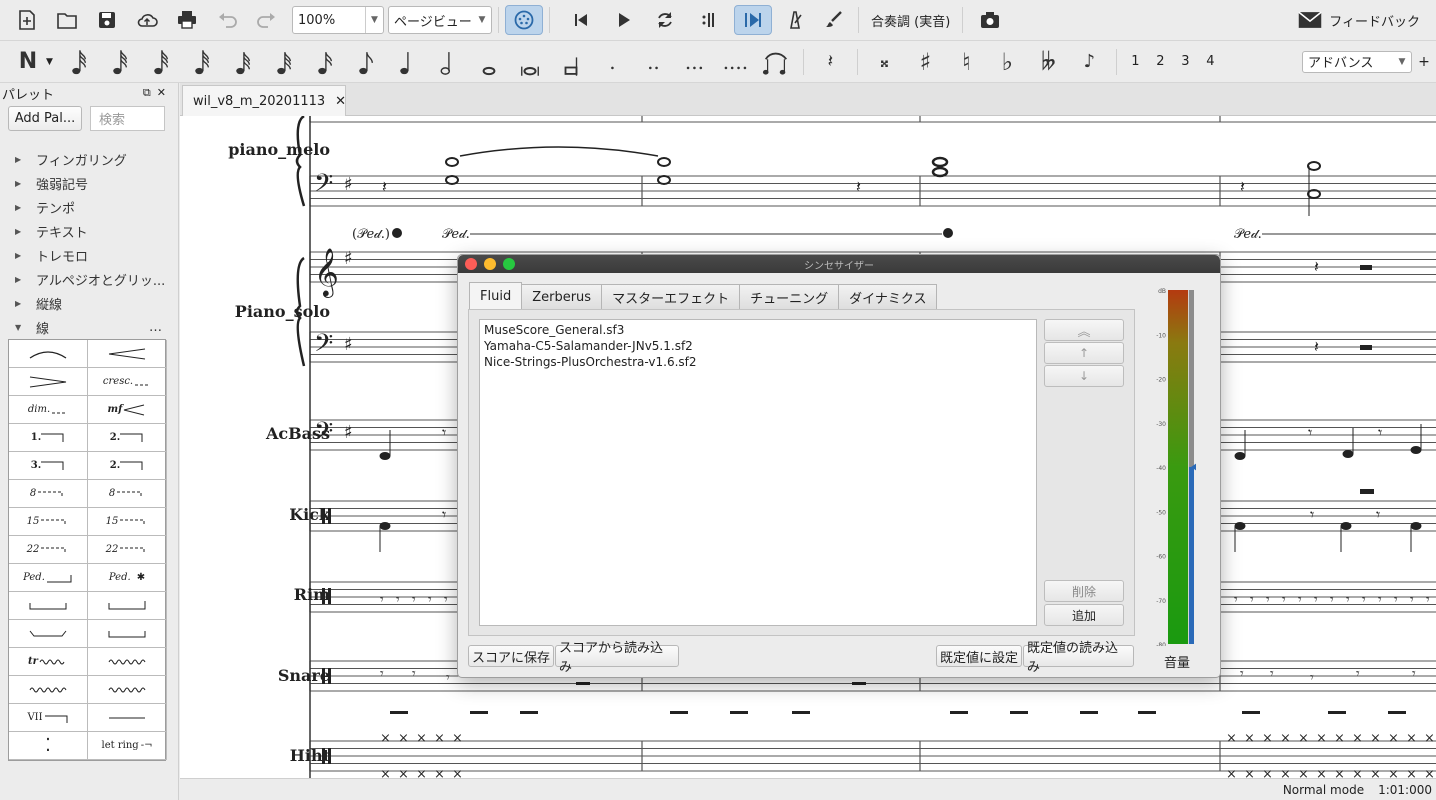 The height and width of the screenshot is (800, 1436). Describe the element at coordinates (707, 20) in the screenshot. I see `play-repeats-icon` at that location.